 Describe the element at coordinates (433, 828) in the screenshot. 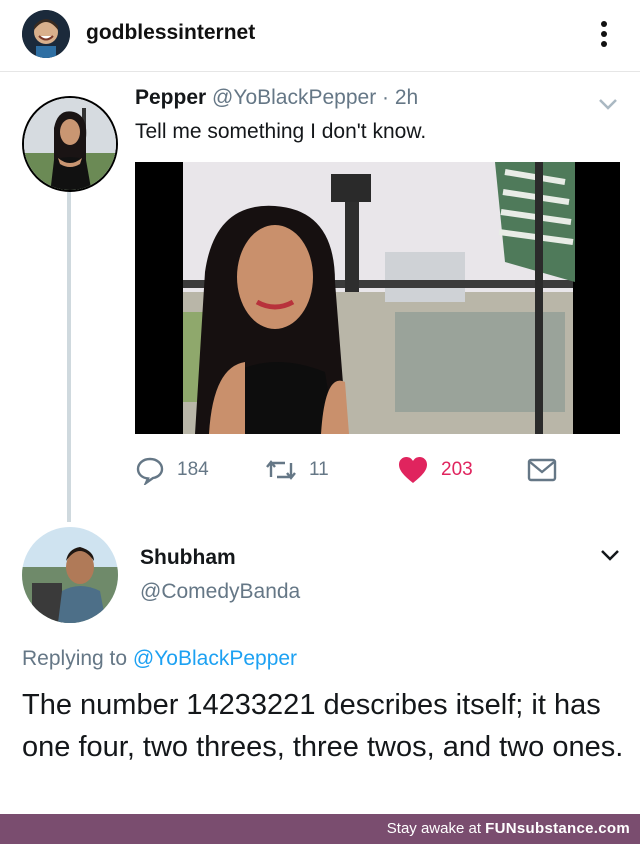

I see `watermark-prefix: Stay awake at` at that location.